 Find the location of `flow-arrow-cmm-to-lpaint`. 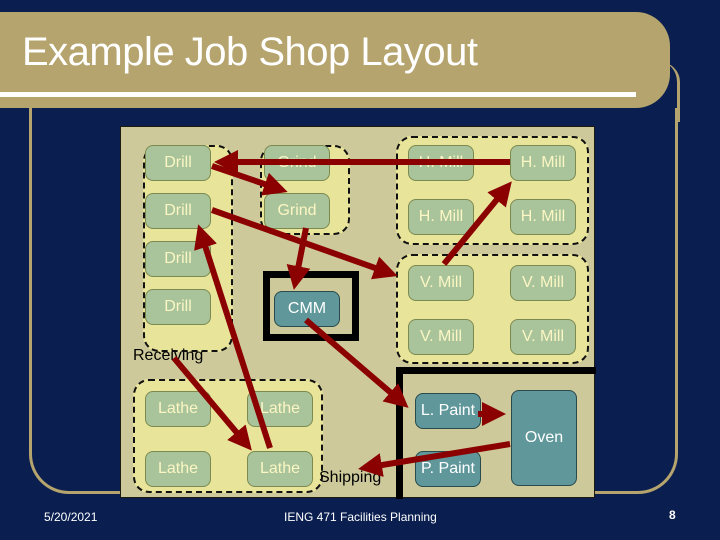

flow-arrow-cmm-to-lpaint is located at coordinates (356, 362).